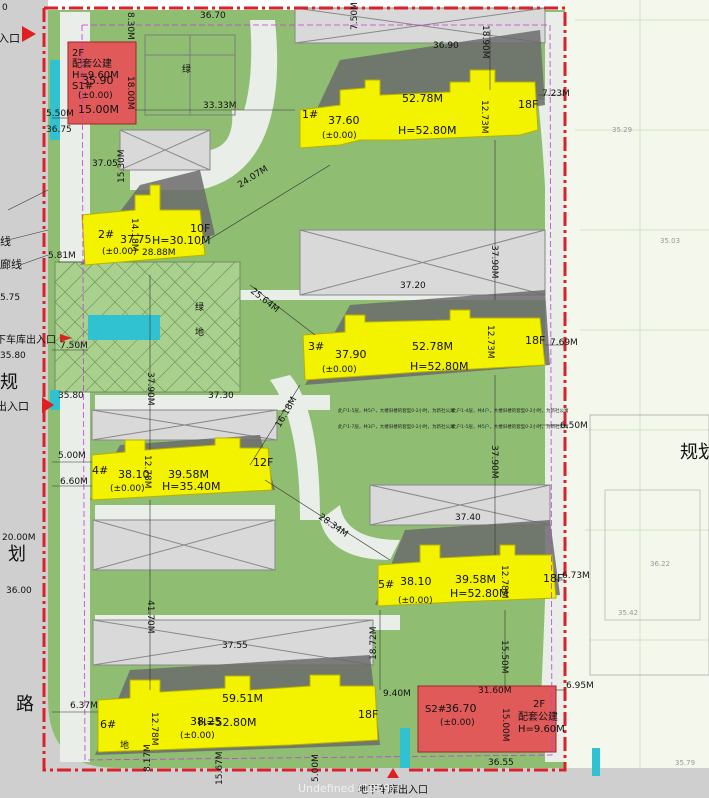  Describe the element at coordinates (484, 117) in the screenshot. I see `b1-depth: 12.73M` at that location.